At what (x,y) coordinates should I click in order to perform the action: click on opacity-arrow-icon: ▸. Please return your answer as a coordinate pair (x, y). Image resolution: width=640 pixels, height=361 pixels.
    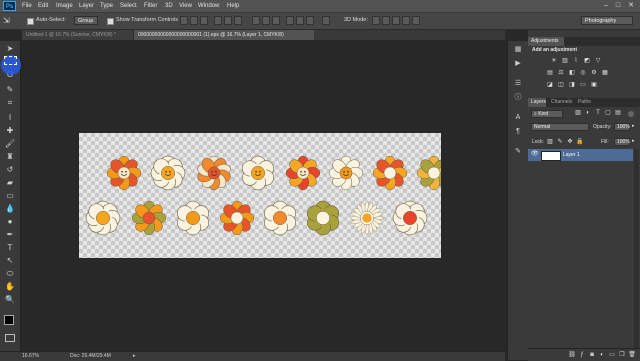
    Looking at the image, I should click on (633, 126).